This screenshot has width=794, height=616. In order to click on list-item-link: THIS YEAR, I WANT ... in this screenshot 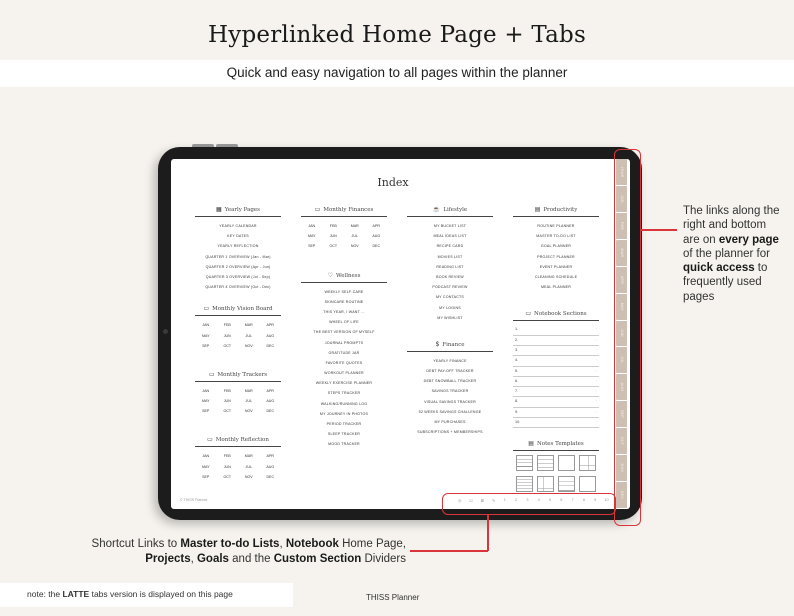, I will do `click(344, 312)`.